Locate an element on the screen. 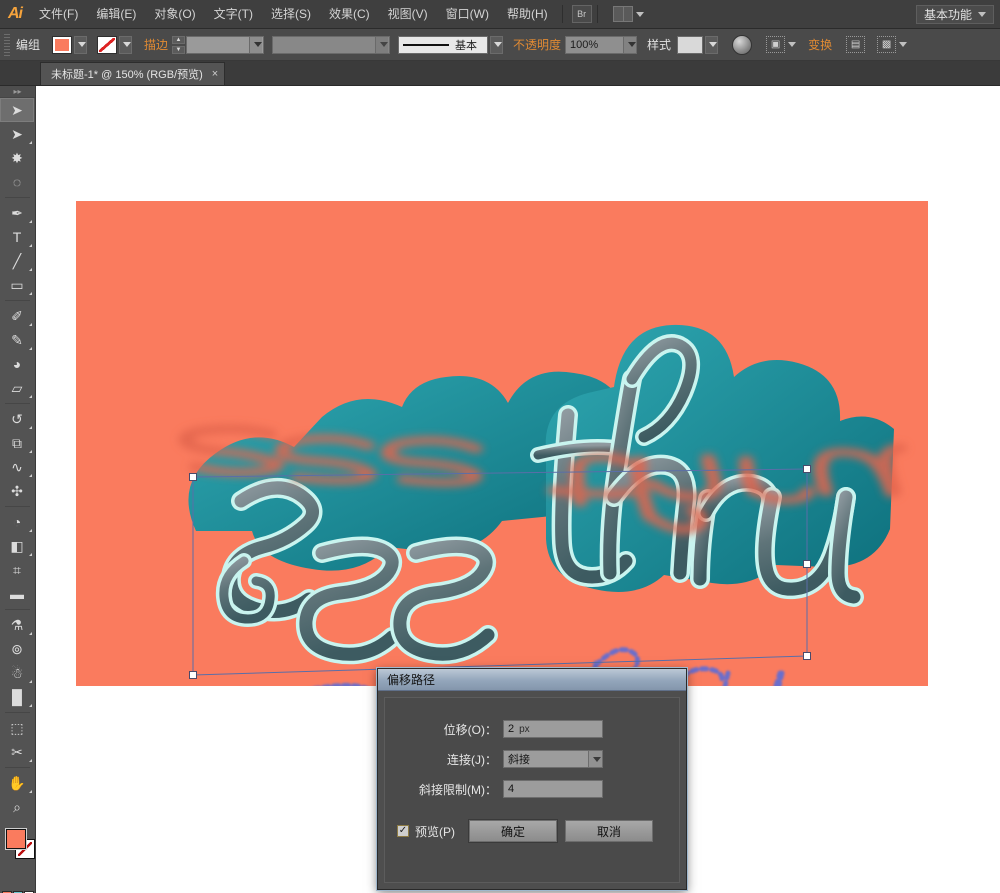  menu-select: 选择(S) is located at coordinates (291, 14).